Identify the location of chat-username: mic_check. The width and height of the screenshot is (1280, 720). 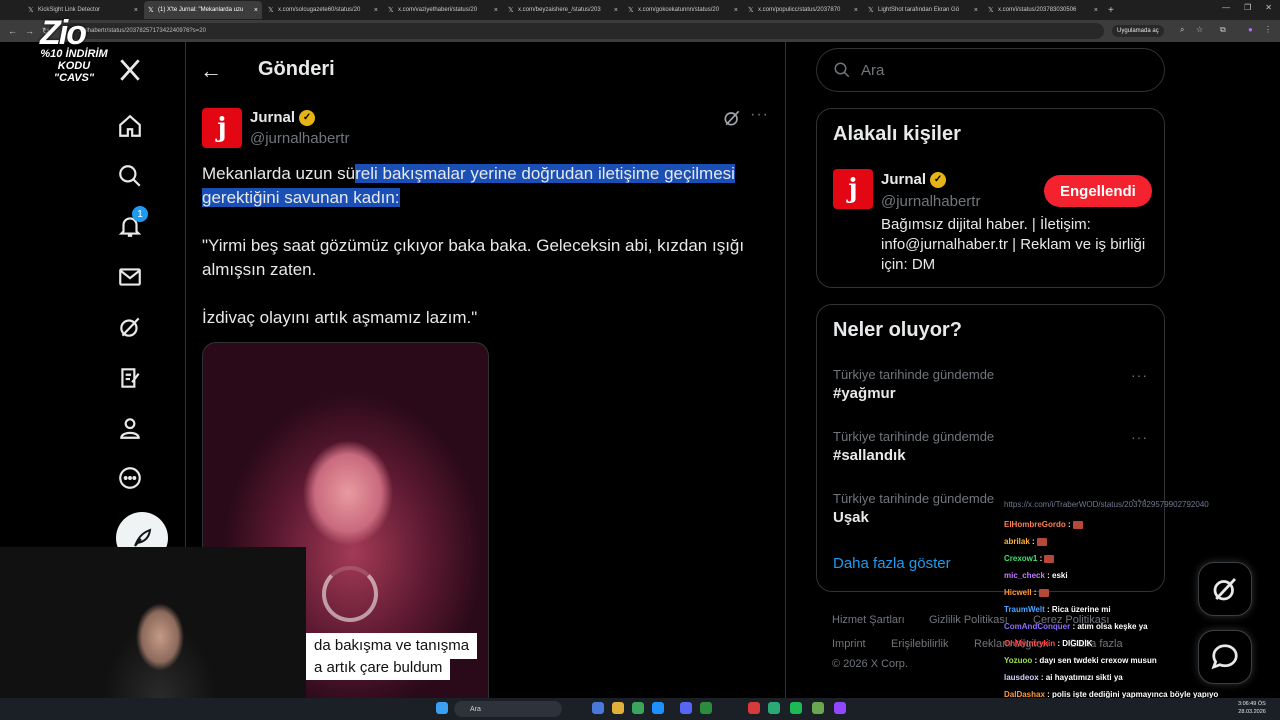
(1024, 575).